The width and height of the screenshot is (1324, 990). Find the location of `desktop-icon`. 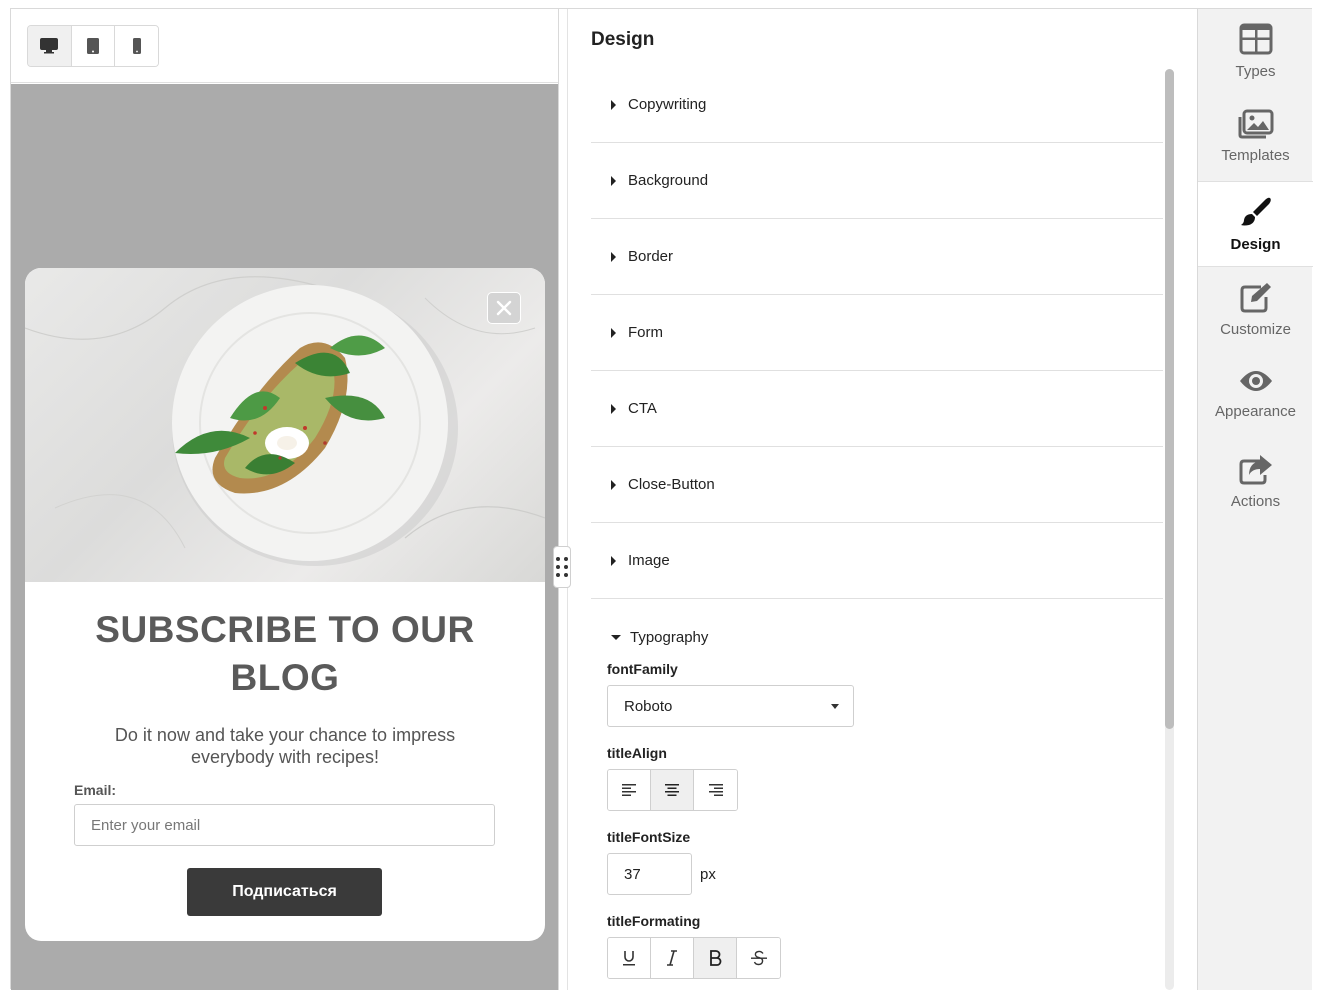

desktop-icon is located at coordinates (49, 46).